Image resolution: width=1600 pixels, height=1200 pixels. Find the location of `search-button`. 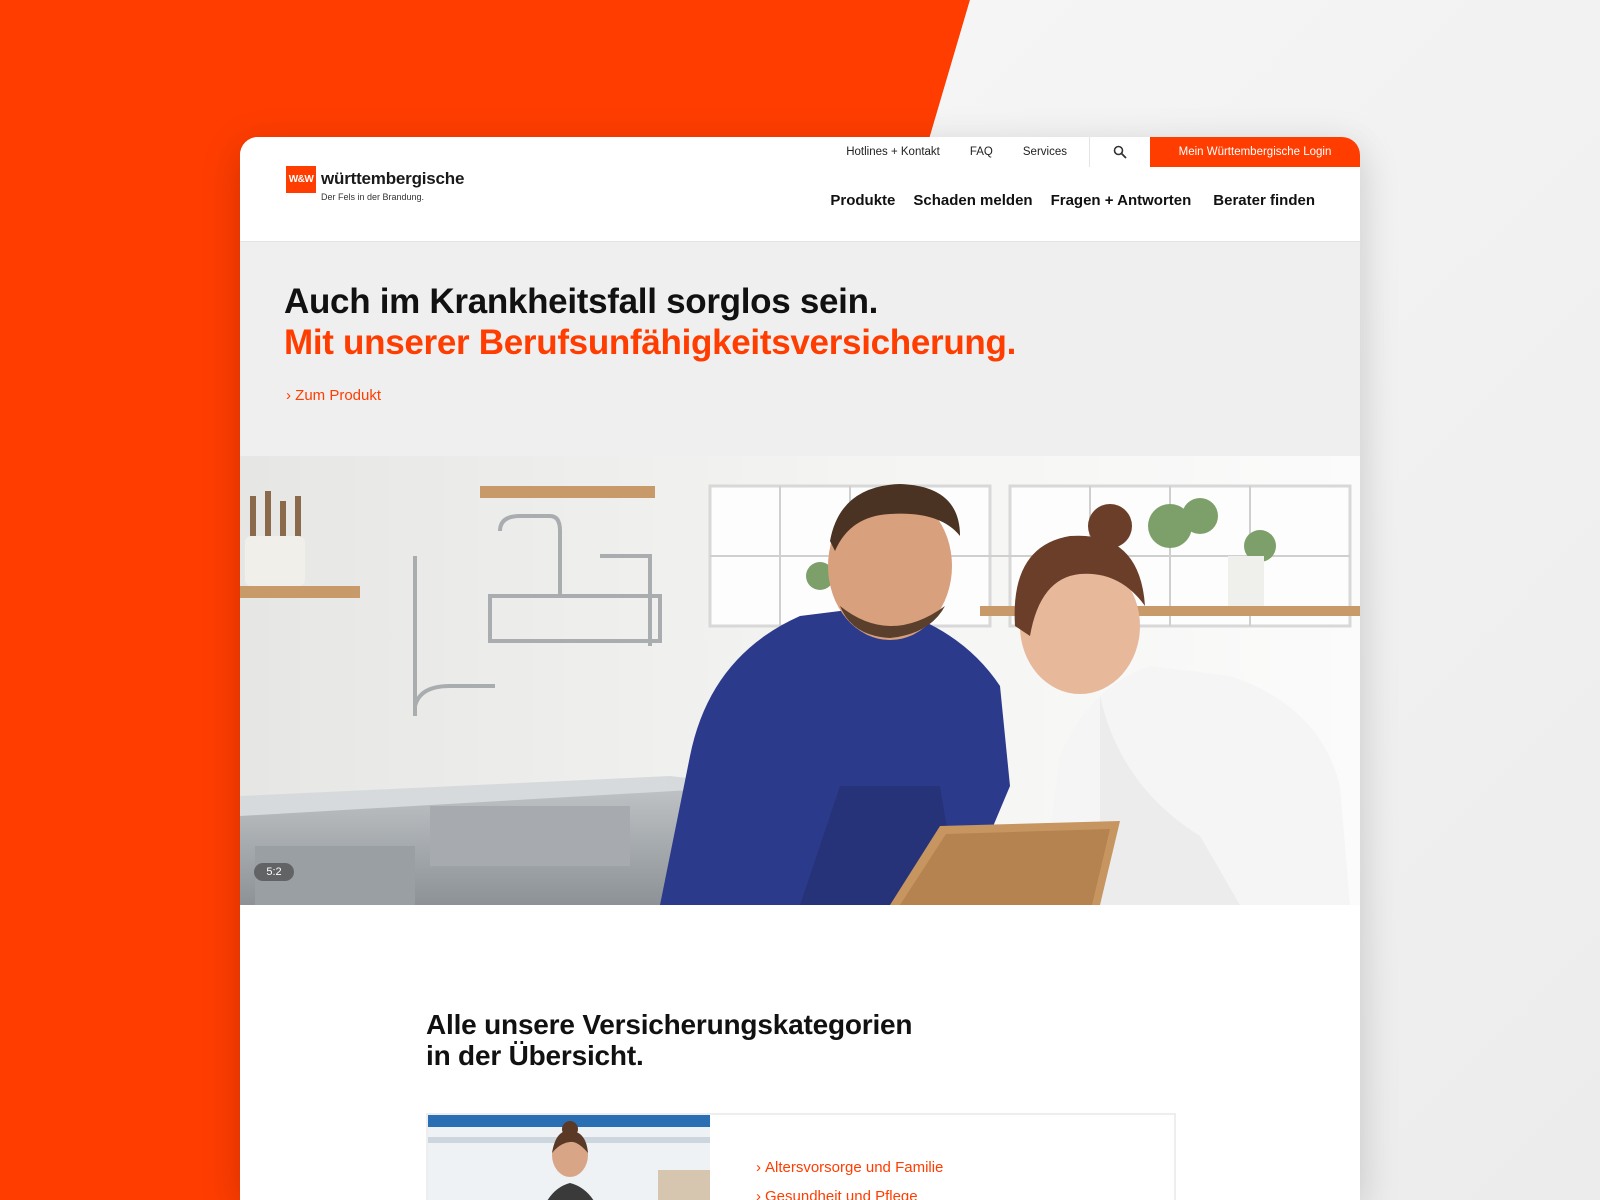

search-button is located at coordinates (1119, 152).